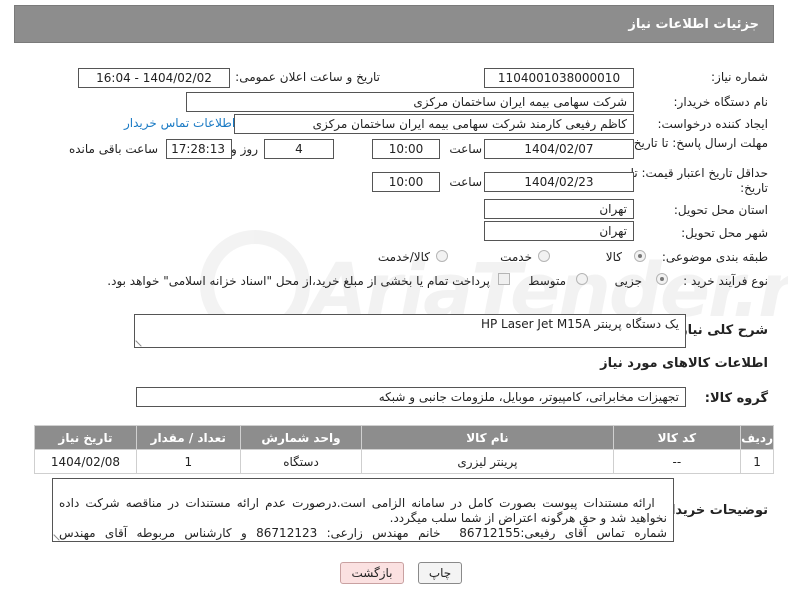  What do you see at coordinates (720, 210) in the screenshot?
I see `province-label: استان محل تحویل:` at bounding box center [720, 210].